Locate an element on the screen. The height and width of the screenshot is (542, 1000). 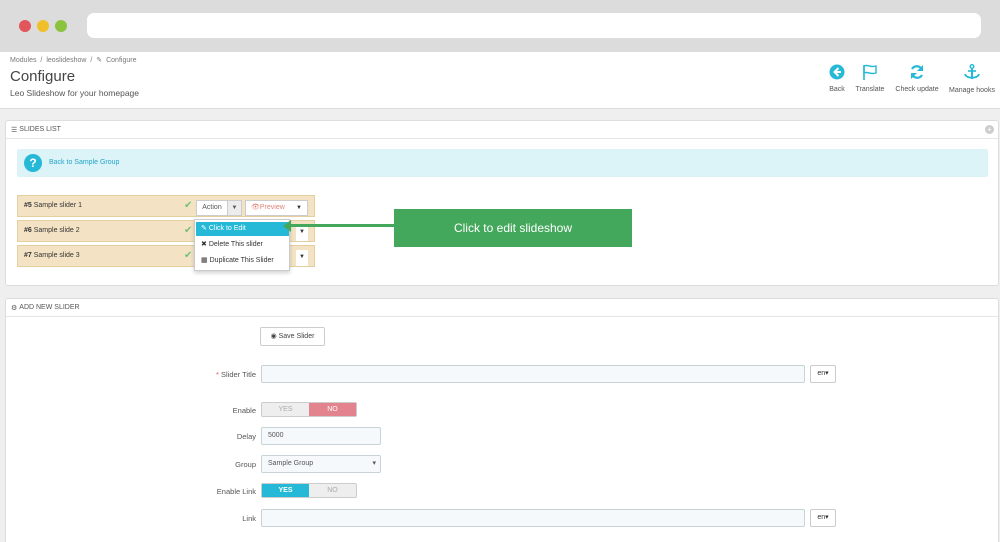
slide-id: #7 is located at coordinates (28, 255).